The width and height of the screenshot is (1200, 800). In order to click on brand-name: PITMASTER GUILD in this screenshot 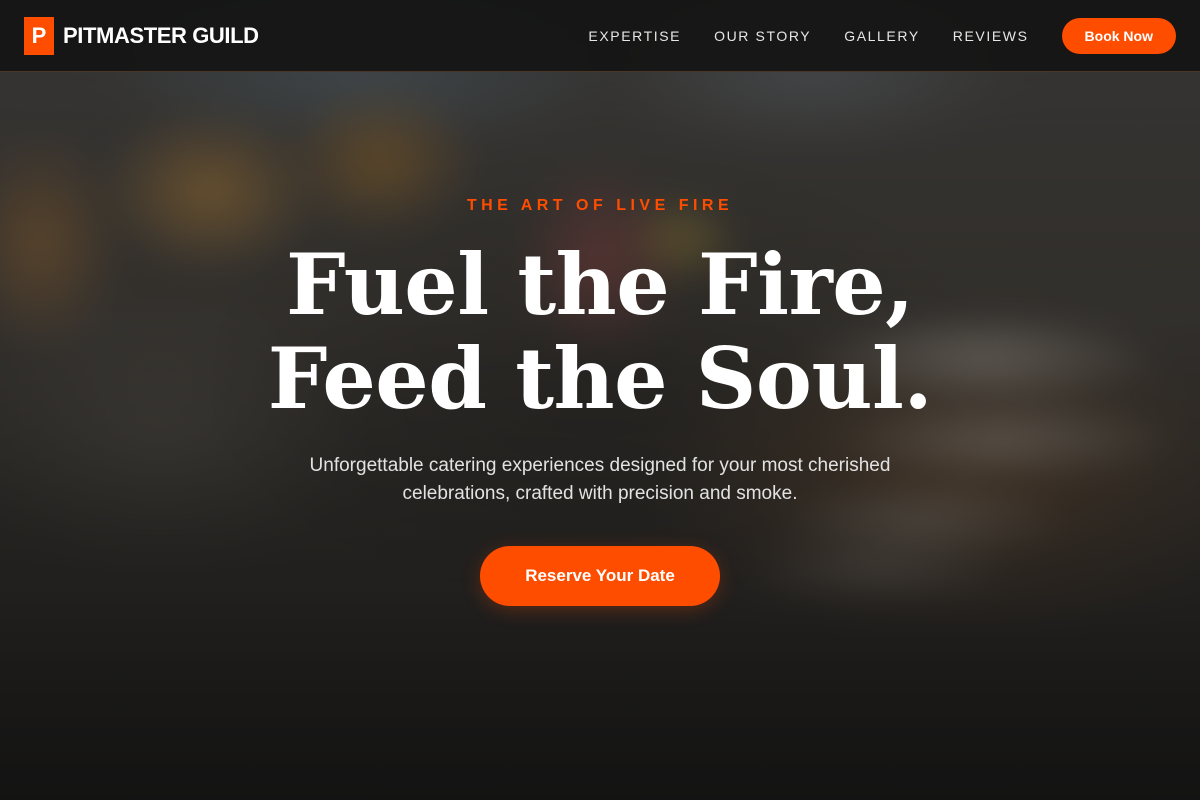, I will do `click(161, 35)`.